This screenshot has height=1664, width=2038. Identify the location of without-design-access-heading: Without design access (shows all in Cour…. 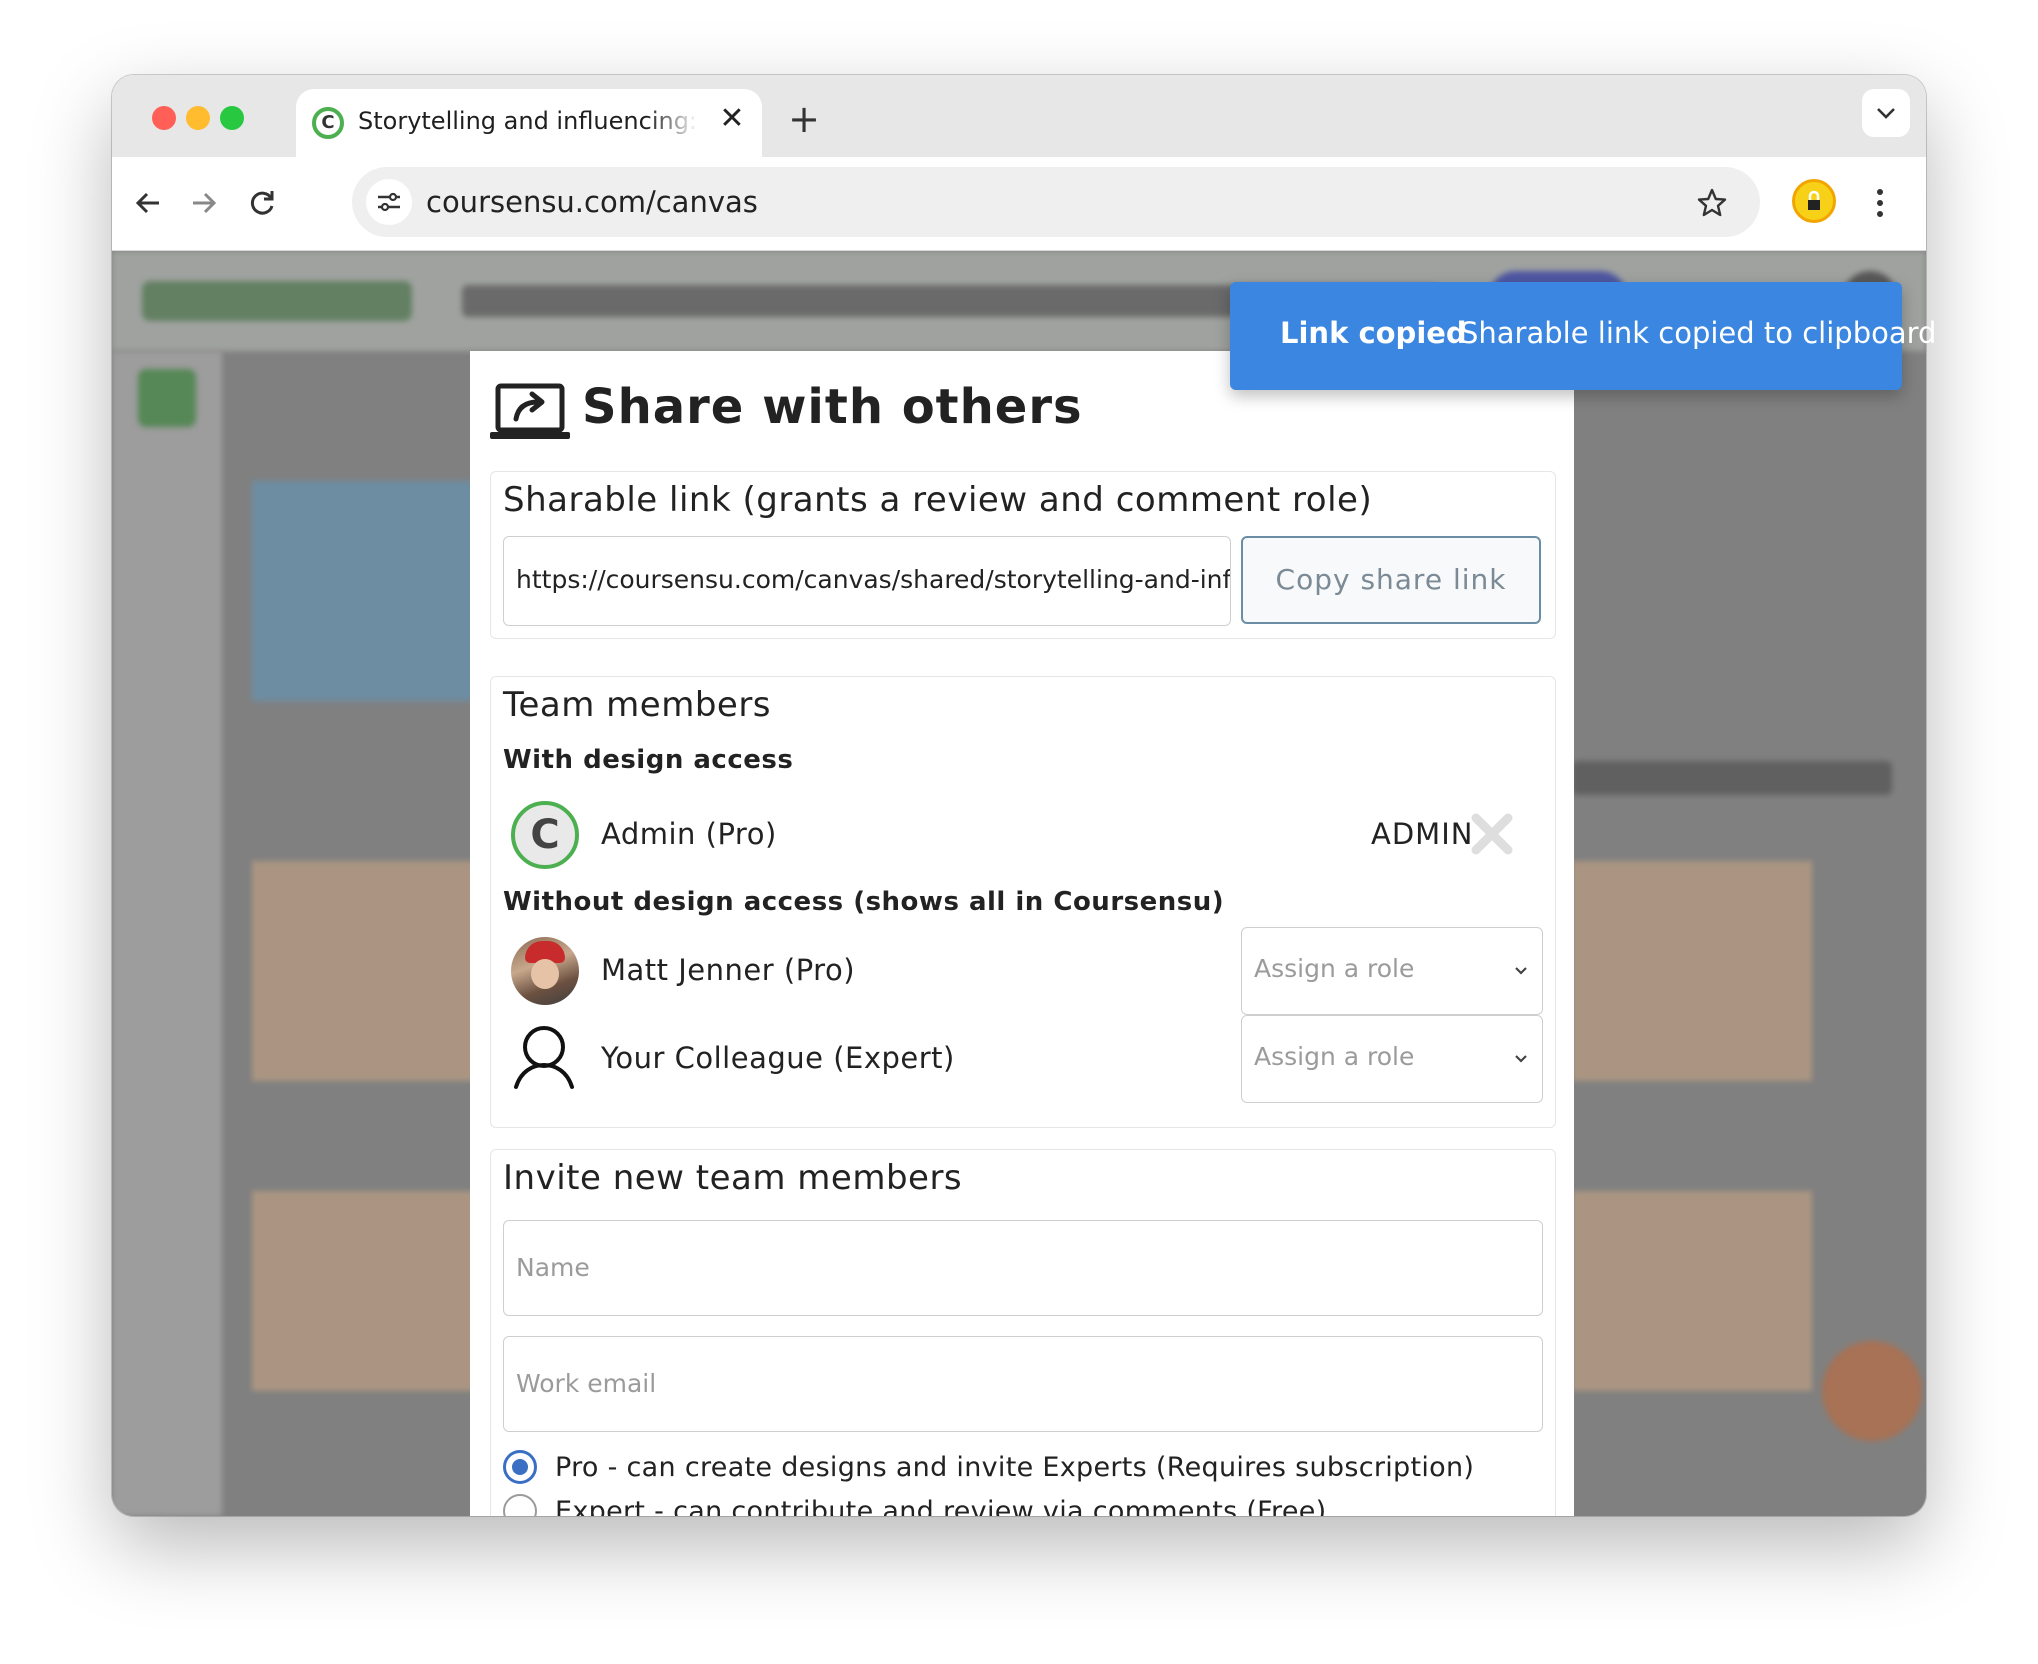
(864, 902).